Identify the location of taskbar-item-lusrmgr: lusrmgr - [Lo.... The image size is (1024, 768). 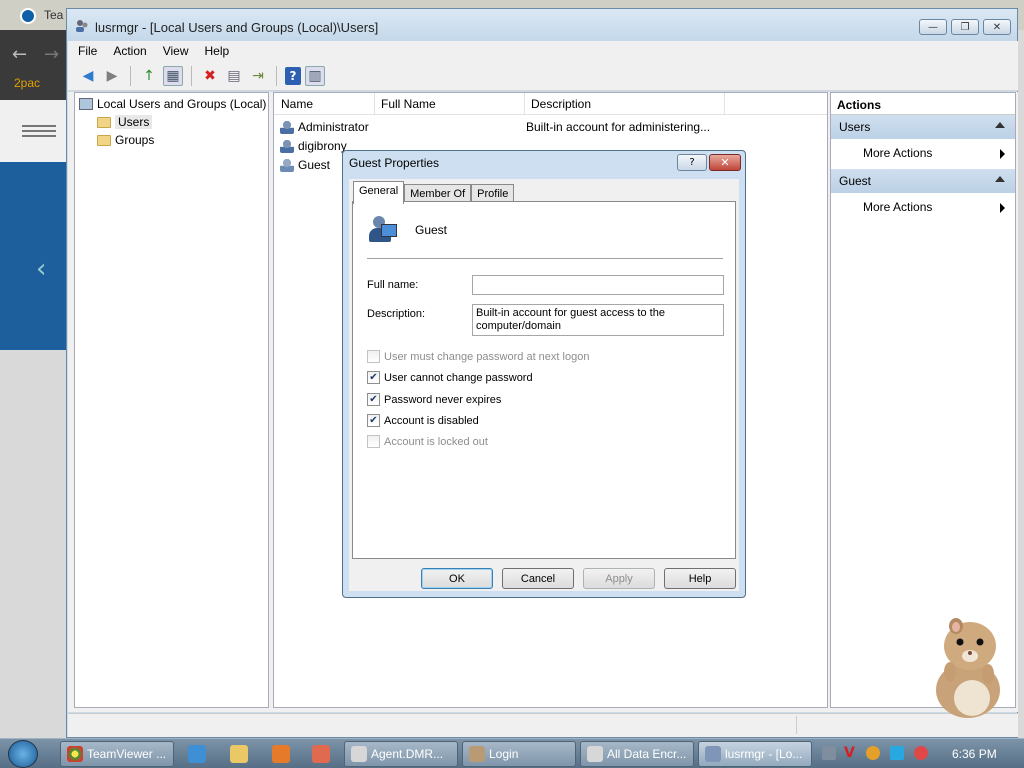
(755, 754).